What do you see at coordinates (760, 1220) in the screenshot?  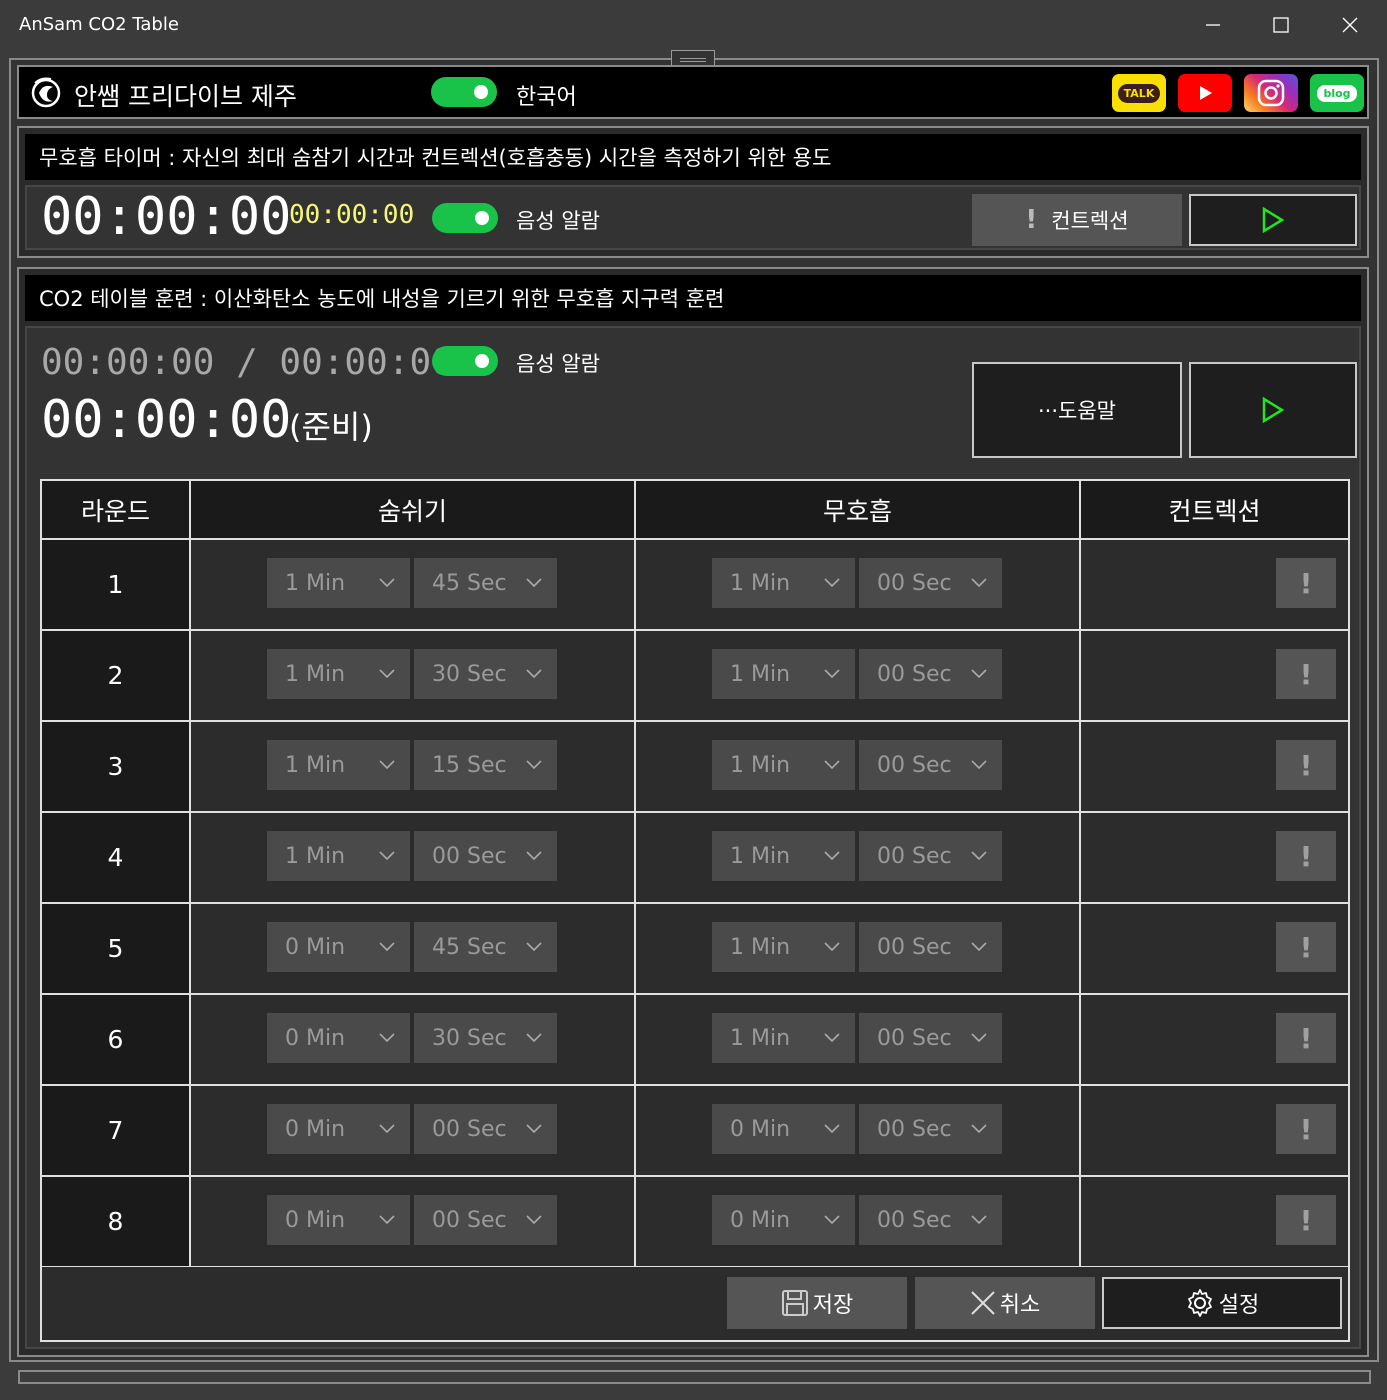 I see `hold-min-value: 0 Min` at bounding box center [760, 1220].